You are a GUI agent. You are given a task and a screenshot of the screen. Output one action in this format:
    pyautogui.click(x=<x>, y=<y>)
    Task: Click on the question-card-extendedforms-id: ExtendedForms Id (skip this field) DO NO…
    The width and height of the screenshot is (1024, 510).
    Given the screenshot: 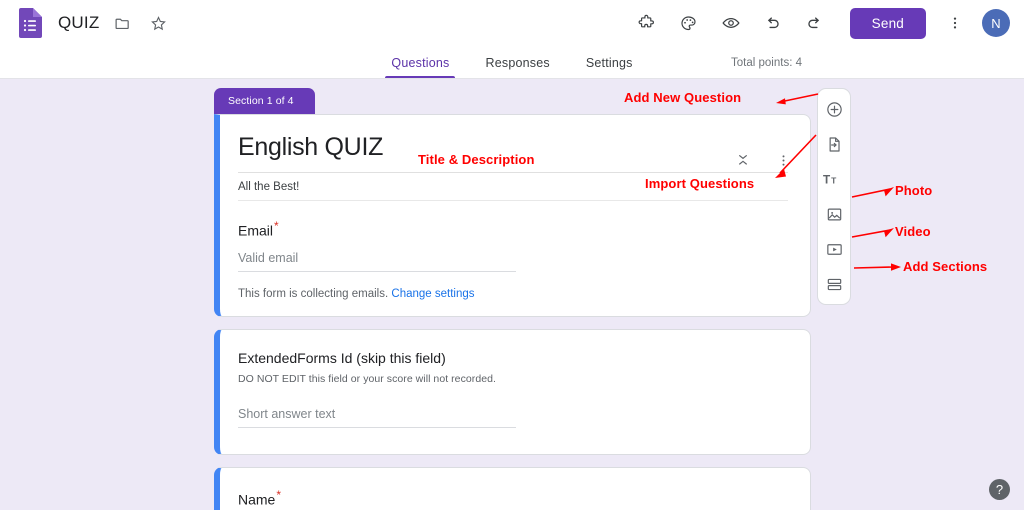 What is the action you would take?
    pyautogui.click(x=512, y=391)
    